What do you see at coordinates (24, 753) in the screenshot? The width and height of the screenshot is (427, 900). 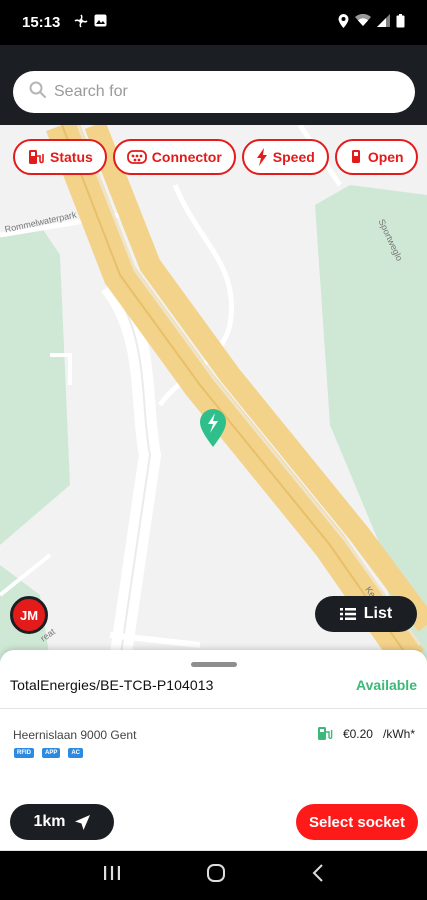 I see `tag-rfid: RFID` at bounding box center [24, 753].